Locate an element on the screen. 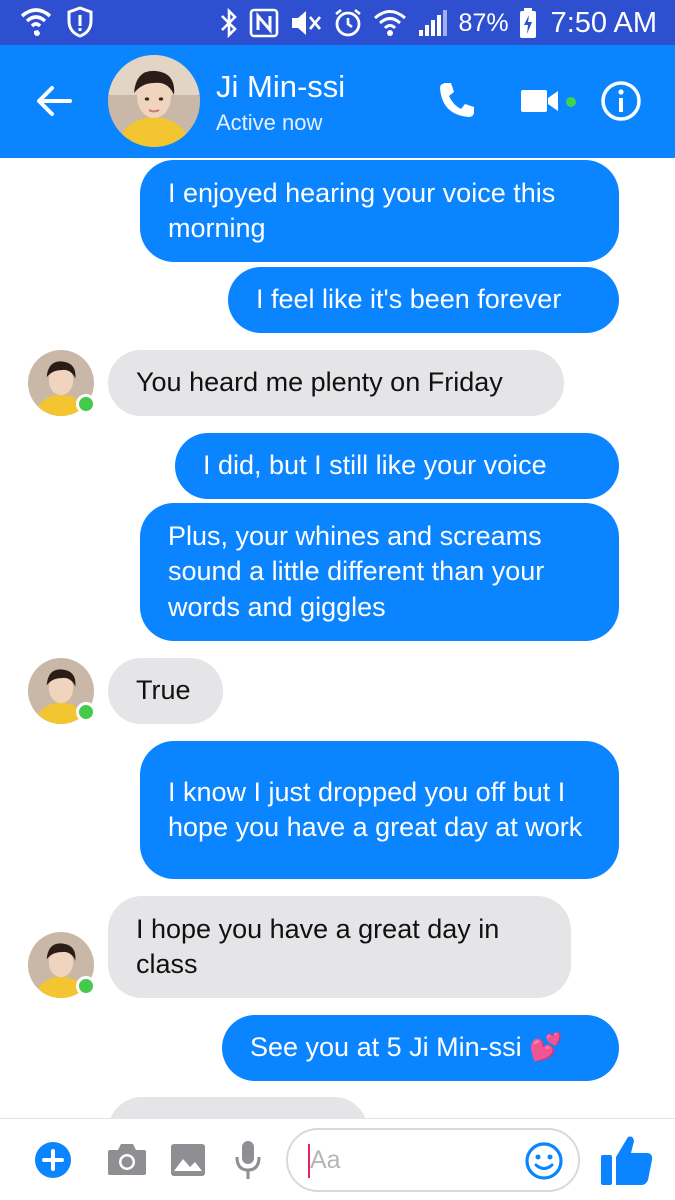 This screenshot has height=1200, width=675. contact-name: Ji Min-ssi is located at coordinates (281, 86).